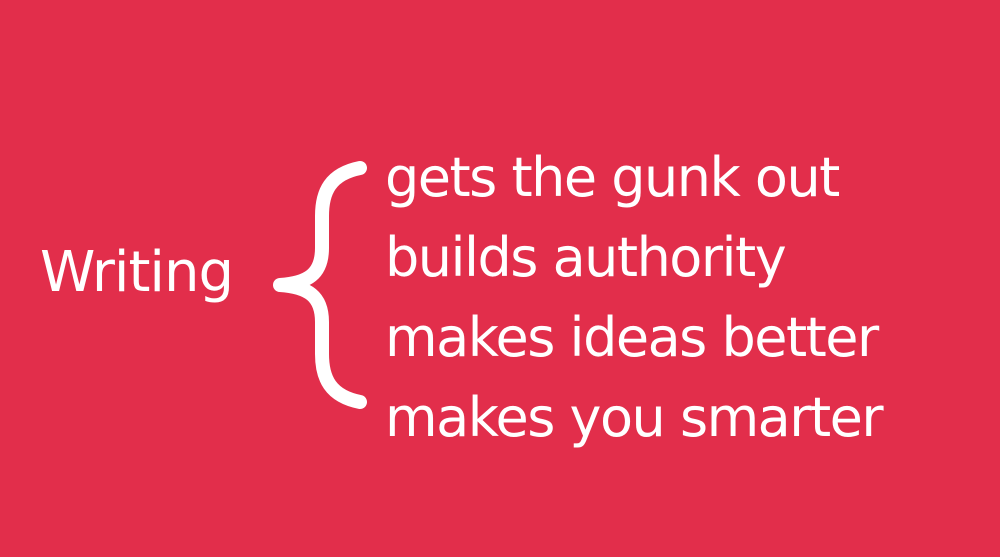 The width and height of the screenshot is (1000, 557). What do you see at coordinates (137, 272) in the screenshot?
I see `subject-label: Writing` at bounding box center [137, 272].